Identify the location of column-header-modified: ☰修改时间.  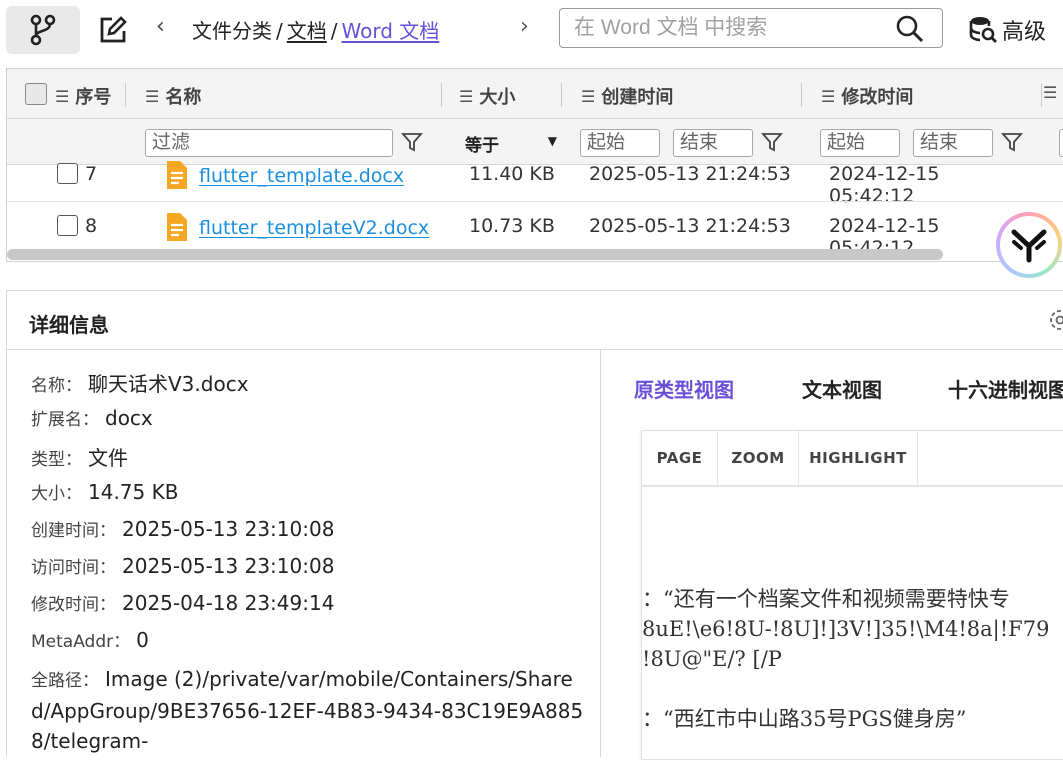
(867, 96).